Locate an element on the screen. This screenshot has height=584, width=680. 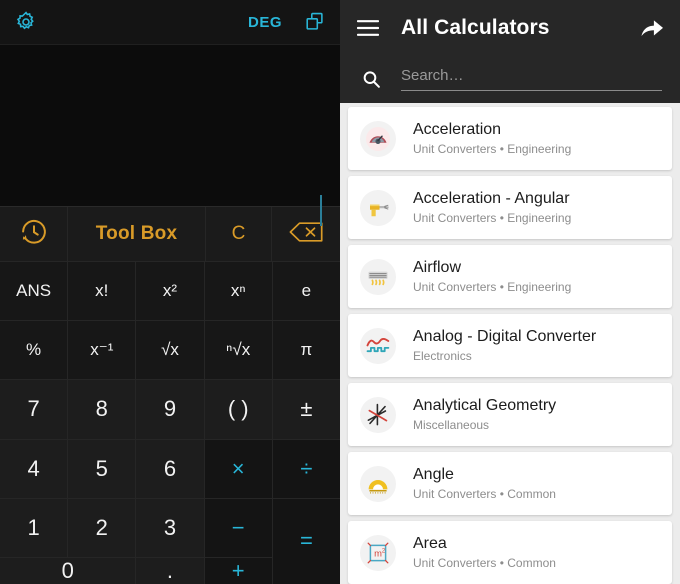
list-item: Angle Unit Converters • Common is located at coordinates (510, 483).